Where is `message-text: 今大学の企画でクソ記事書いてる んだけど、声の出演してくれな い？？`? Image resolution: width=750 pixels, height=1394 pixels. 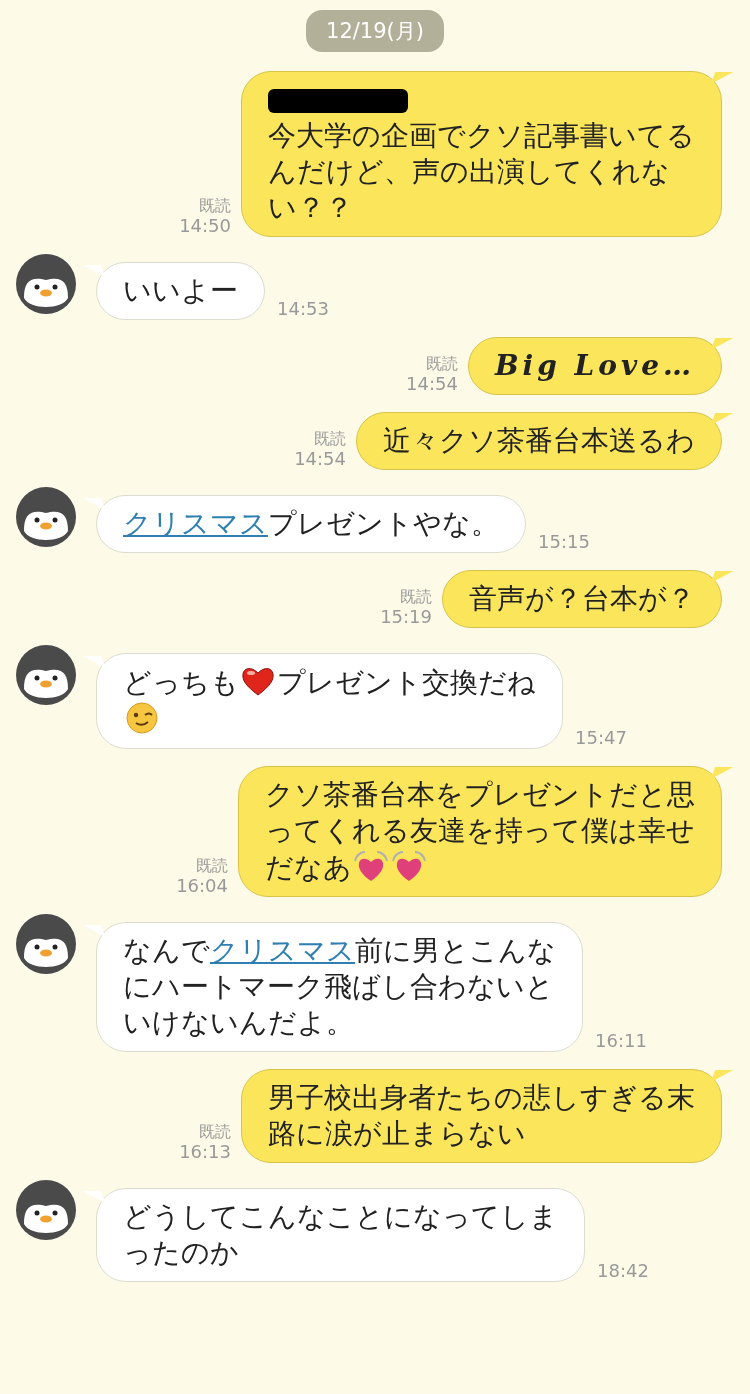
message-text: 今大学の企画でクソ記事書いてる んだけど、声の出演してくれな い？？ is located at coordinates (481, 154).